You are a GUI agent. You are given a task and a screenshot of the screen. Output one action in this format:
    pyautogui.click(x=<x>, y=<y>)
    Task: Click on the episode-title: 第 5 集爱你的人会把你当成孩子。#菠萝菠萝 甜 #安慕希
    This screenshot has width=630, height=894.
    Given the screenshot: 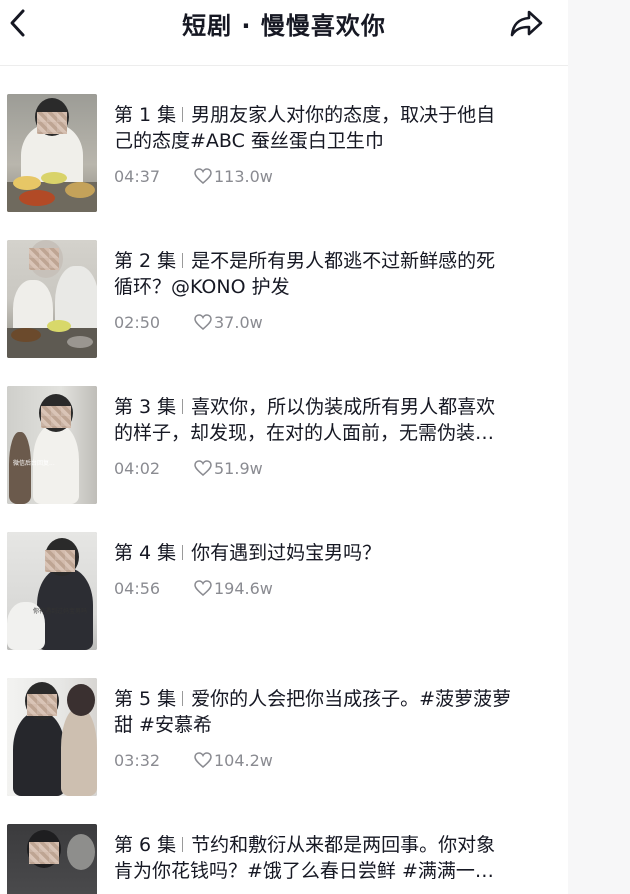 What is the action you would take?
    pyautogui.click(x=329, y=712)
    